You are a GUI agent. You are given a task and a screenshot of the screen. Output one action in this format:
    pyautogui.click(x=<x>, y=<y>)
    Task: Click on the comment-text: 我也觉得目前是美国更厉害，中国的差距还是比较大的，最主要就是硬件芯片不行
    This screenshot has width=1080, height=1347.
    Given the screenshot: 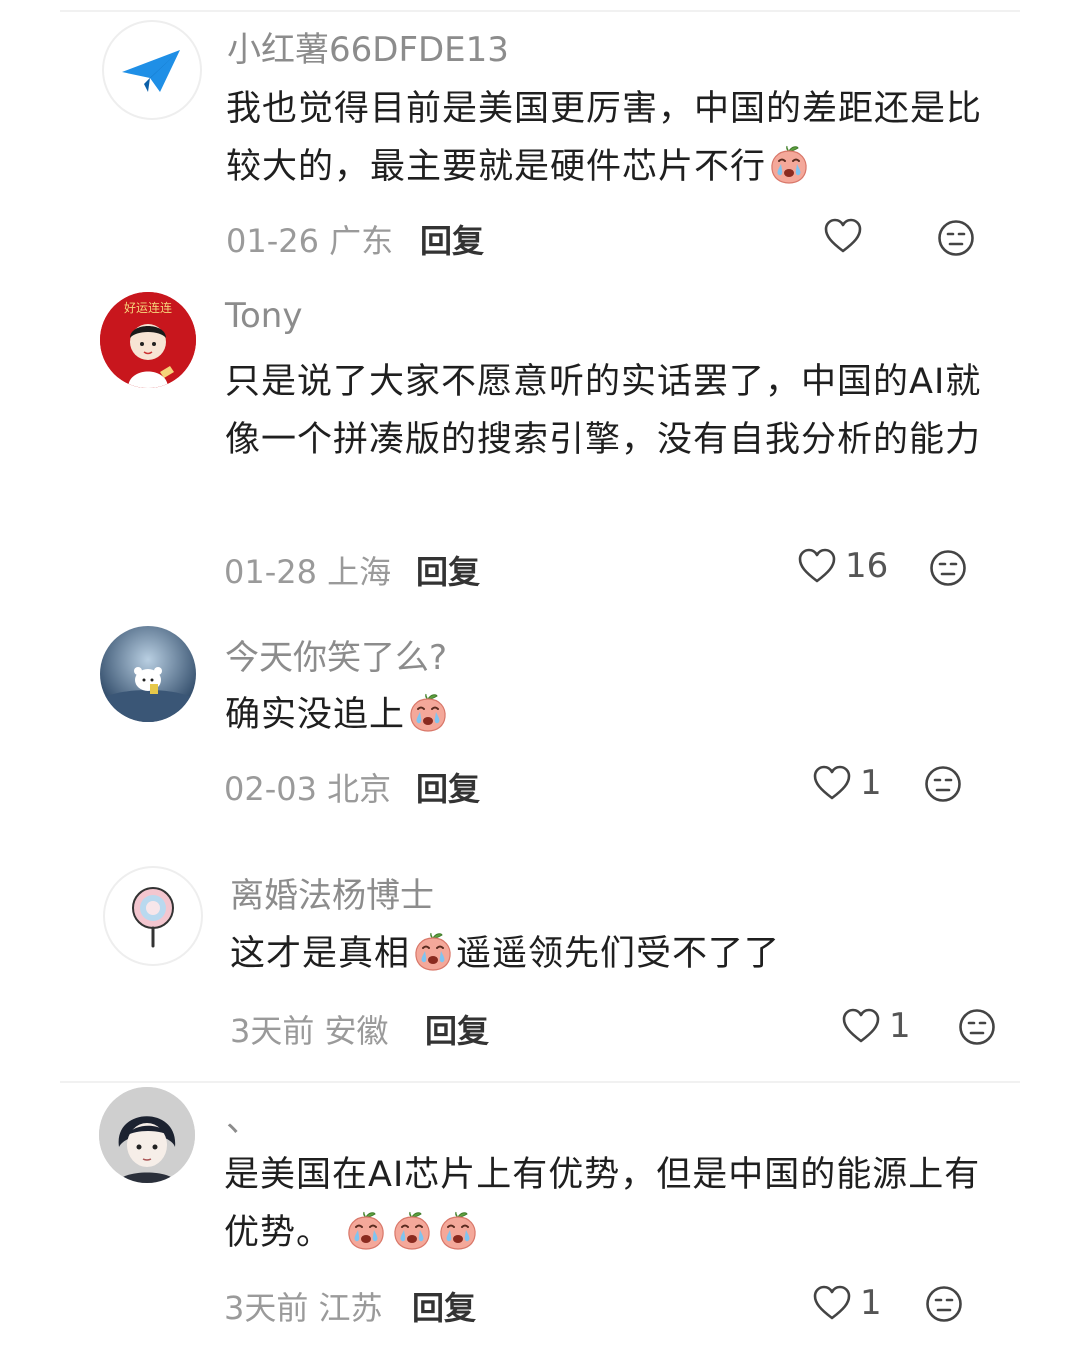 What is the action you would take?
    pyautogui.click(x=611, y=138)
    